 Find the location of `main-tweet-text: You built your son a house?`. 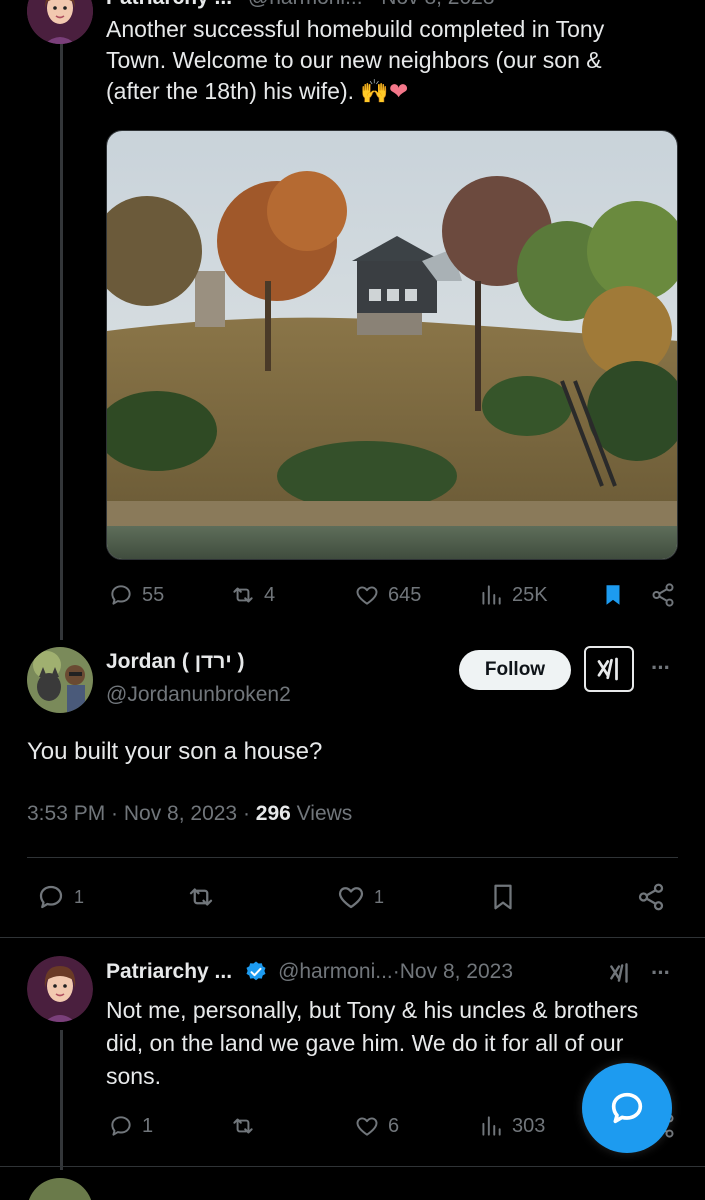

main-tweet-text: You built your son a house? is located at coordinates (175, 751).